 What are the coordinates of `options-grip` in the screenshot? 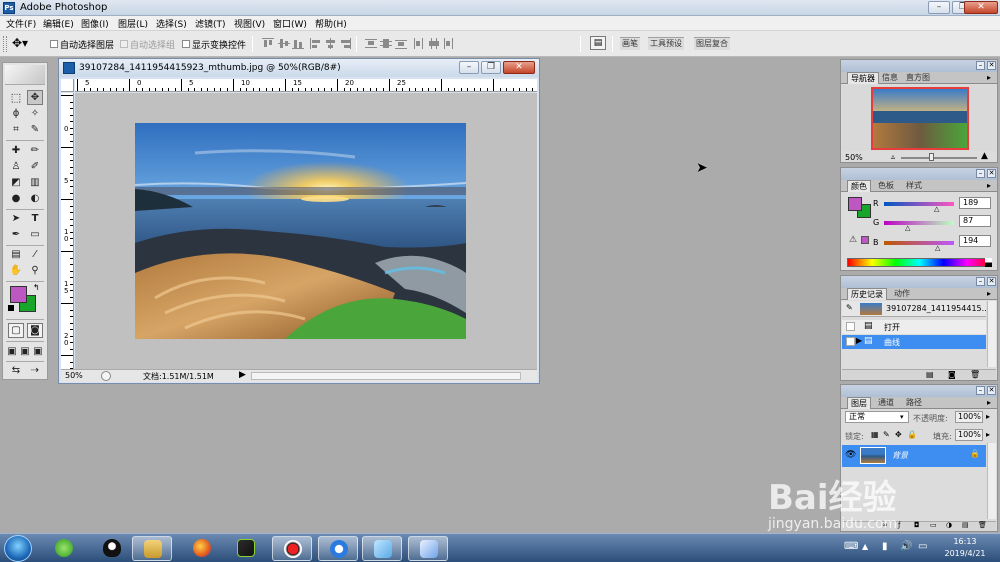 It's located at (5, 44).